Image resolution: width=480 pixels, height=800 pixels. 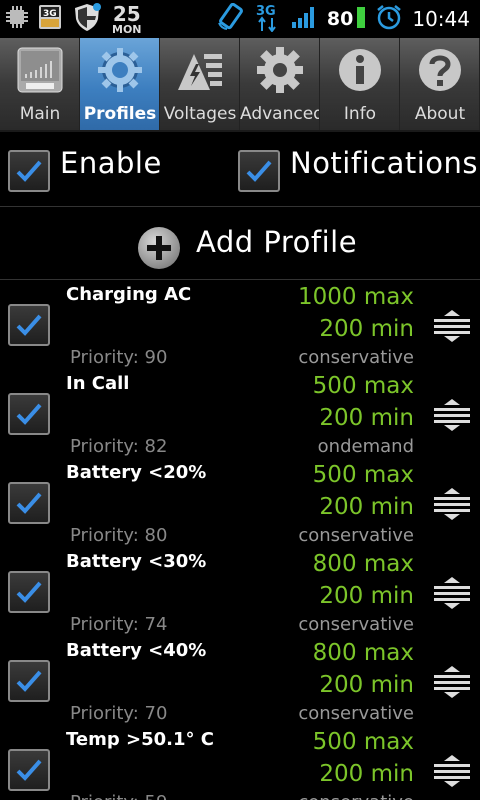 I want to click on profile-priority: Priority: 82, so click(x=119, y=446).